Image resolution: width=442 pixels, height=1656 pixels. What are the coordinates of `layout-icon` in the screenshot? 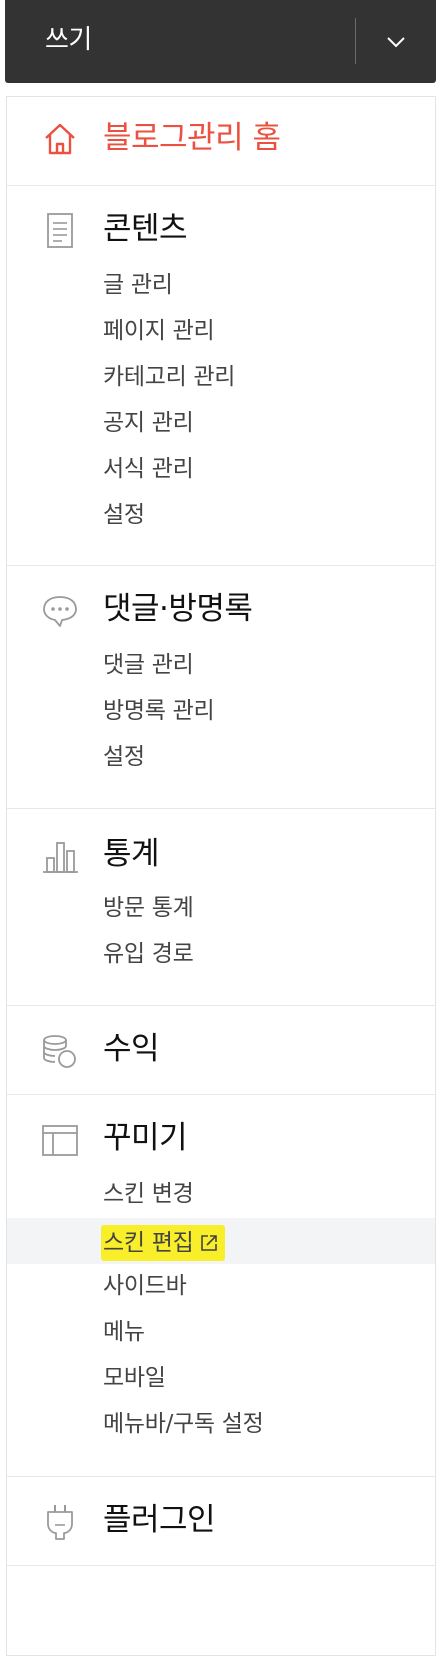 It's located at (60, 1140).